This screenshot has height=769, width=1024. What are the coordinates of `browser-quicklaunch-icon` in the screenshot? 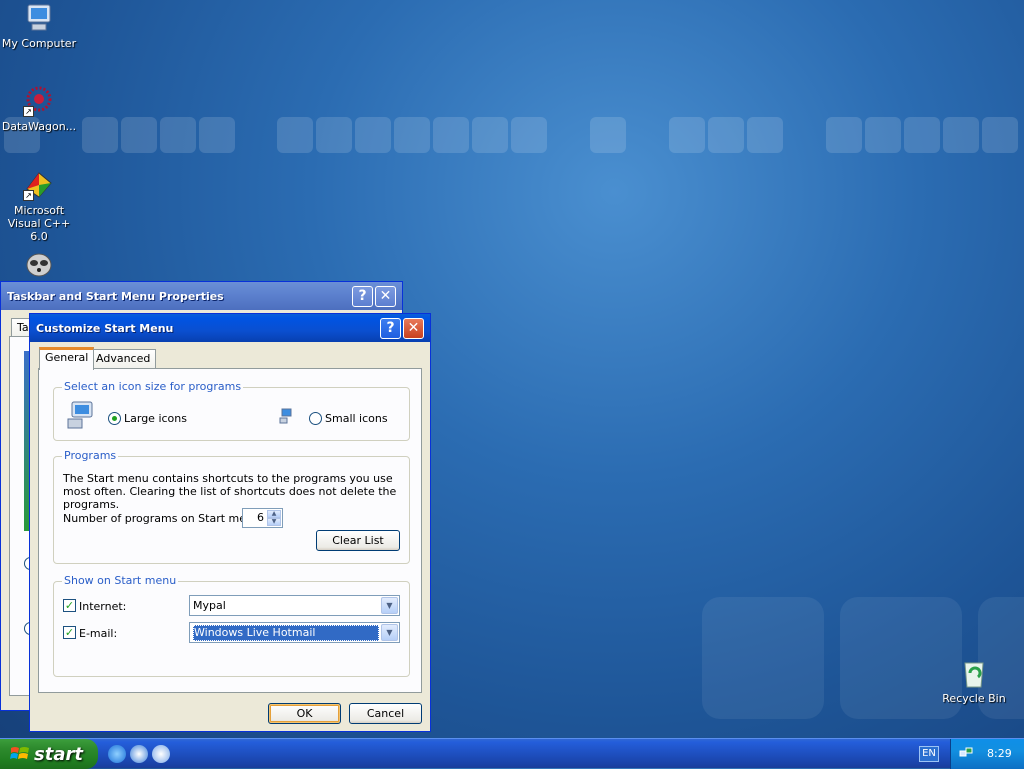 It's located at (139, 754).